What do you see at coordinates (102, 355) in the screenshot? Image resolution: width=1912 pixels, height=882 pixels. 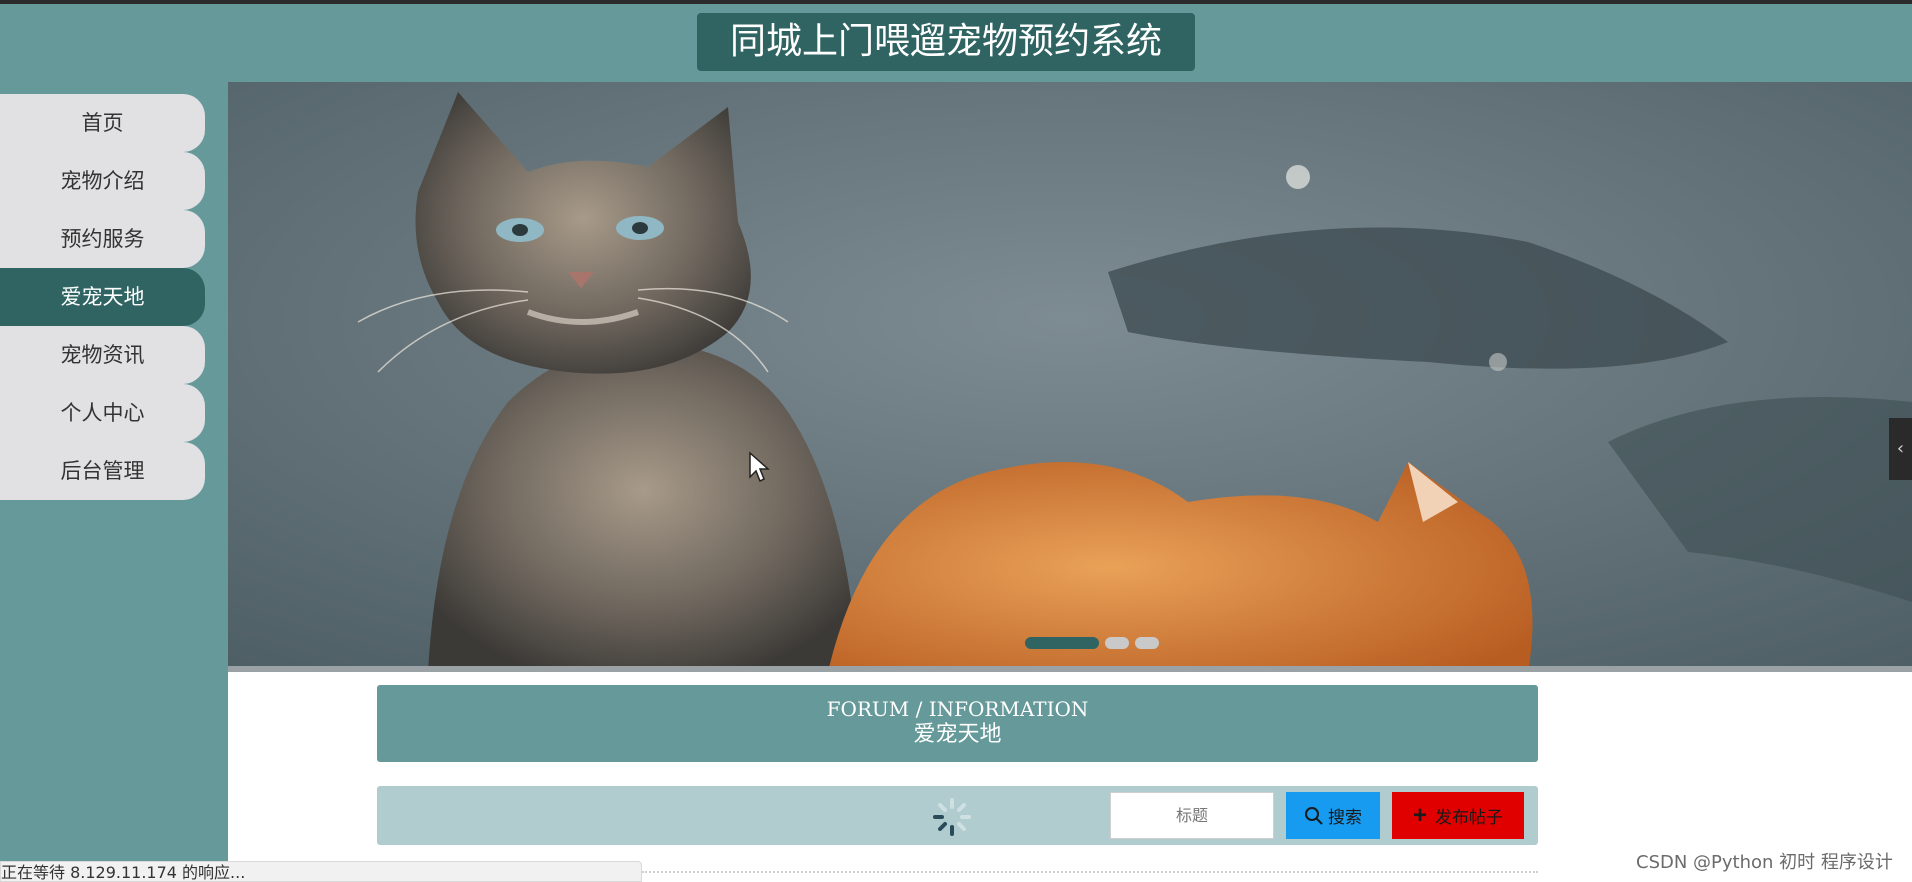 I see `sidebar-item-pet-news: 宠物资讯` at bounding box center [102, 355].